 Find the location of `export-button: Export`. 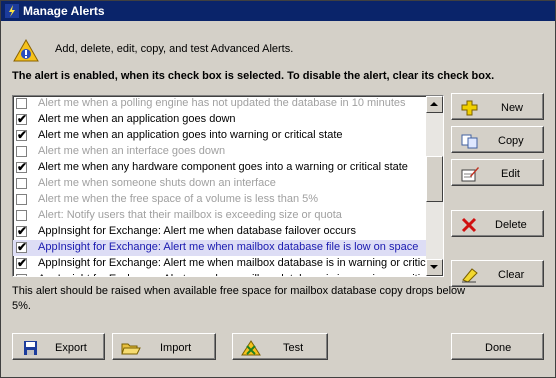

export-button: Export is located at coordinates (58, 346).